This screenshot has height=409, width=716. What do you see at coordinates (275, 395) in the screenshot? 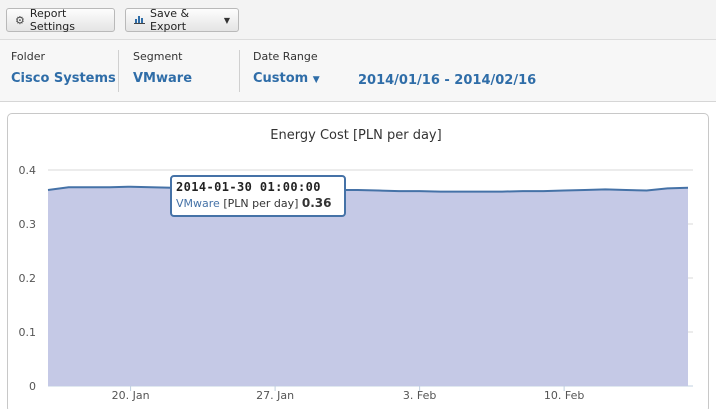
I see `x-tick-label: 27. Jan` at bounding box center [275, 395].